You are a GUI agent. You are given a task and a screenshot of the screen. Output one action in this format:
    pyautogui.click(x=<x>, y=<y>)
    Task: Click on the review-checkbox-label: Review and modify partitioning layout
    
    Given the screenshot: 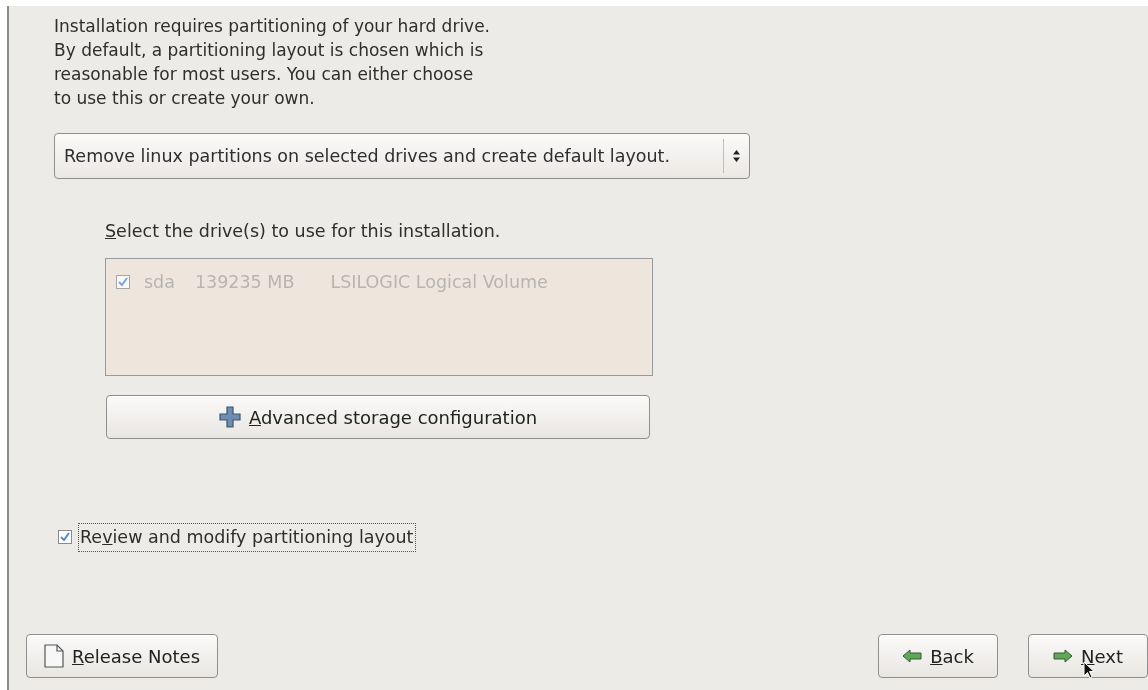 What is the action you would take?
    pyautogui.click(x=247, y=537)
    